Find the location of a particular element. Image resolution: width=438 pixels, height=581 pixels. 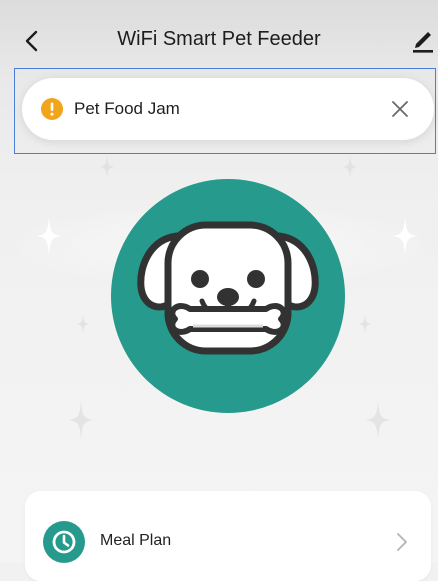

meal-plan-row: Meal Plan is located at coordinates (228, 542).